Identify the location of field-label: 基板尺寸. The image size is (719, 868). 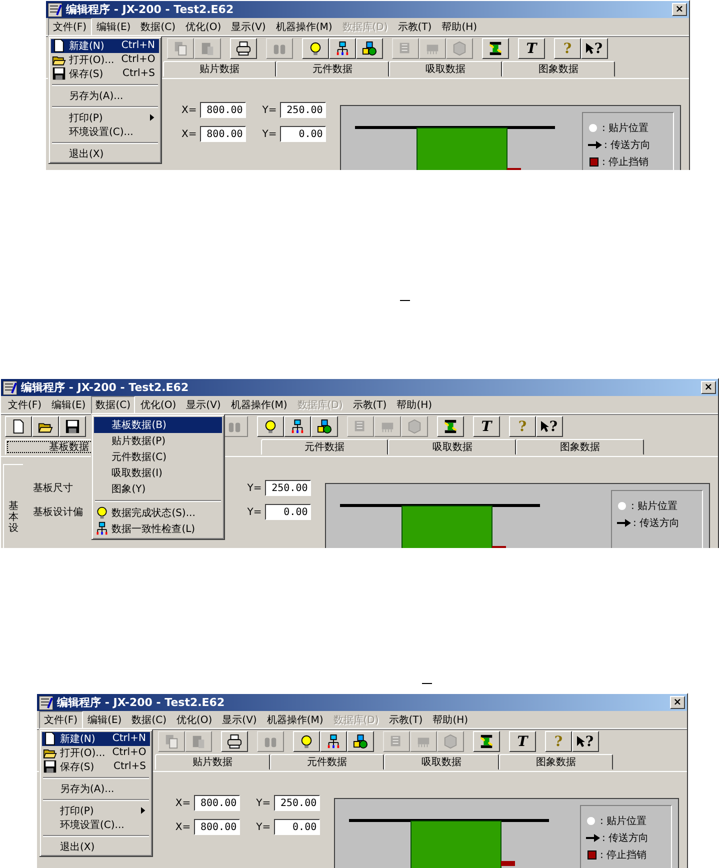
(53, 488).